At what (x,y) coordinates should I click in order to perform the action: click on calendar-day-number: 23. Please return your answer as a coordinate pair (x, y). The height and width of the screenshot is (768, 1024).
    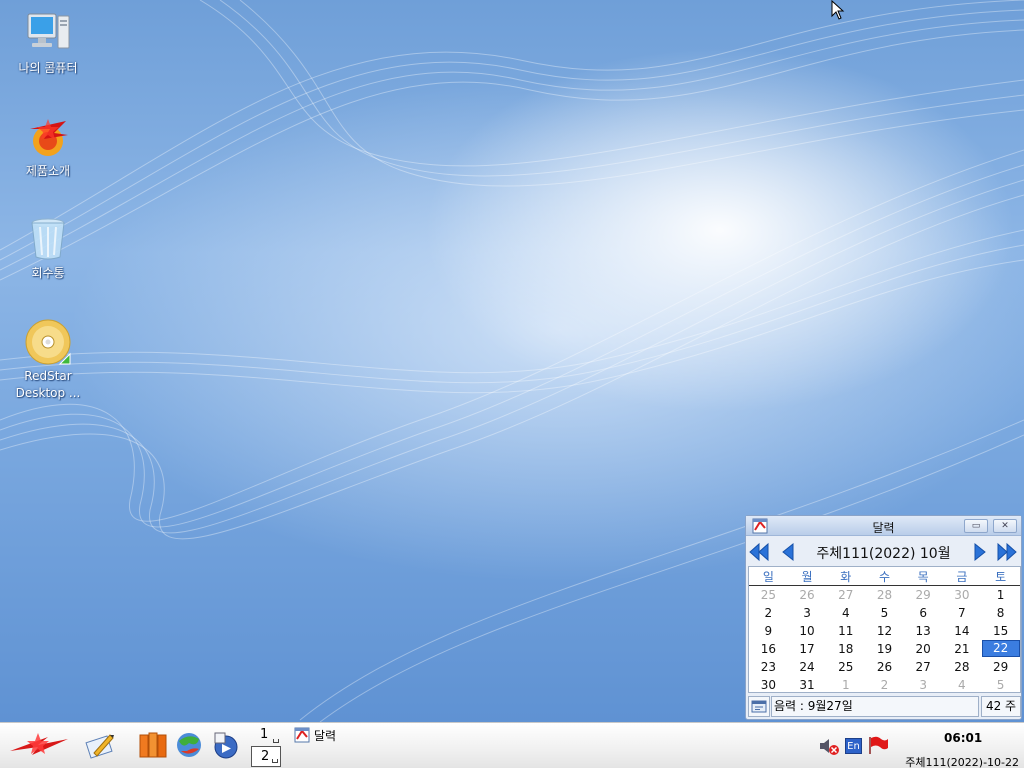
    Looking at the image, I should click on (768, 666).